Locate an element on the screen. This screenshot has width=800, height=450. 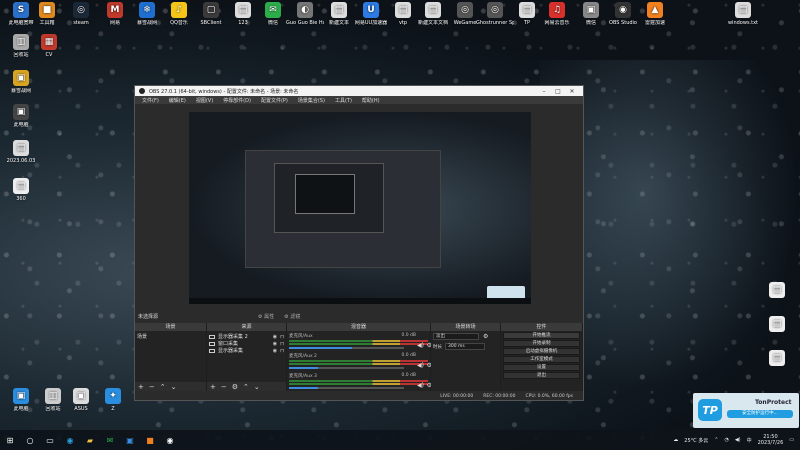
source-settings-icon: ⚙ is located at coordinates (235, 387).